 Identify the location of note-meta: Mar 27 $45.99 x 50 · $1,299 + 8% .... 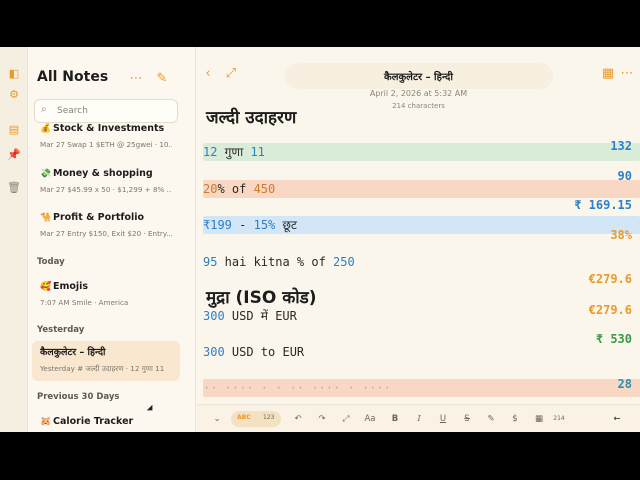
(106, 189).